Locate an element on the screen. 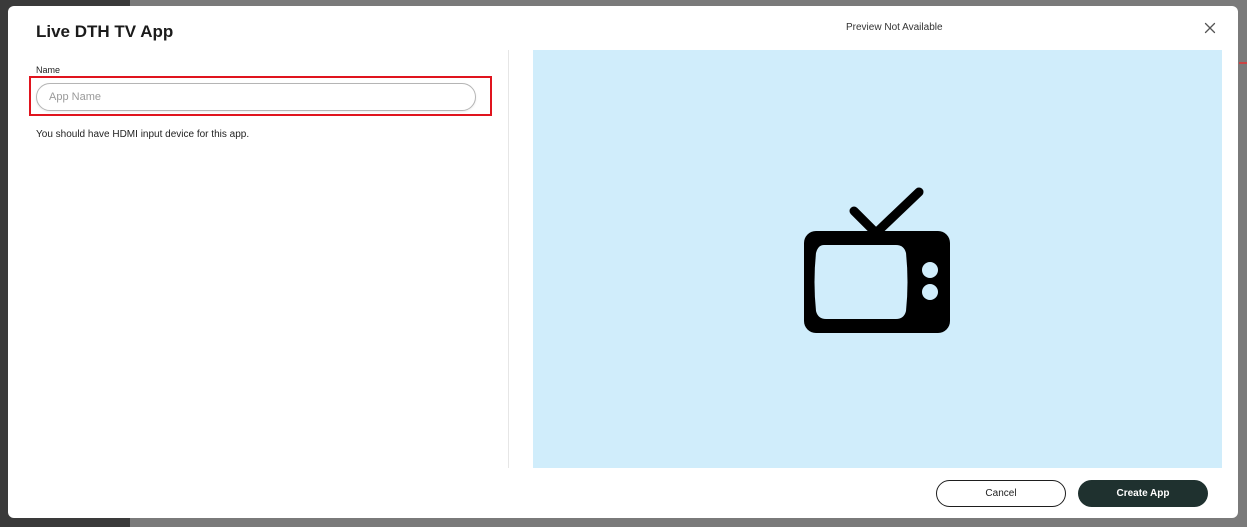 Image resolution: width=1247 pixels, height=527 pixels. close-icon is located at coordinates (1210, 28).